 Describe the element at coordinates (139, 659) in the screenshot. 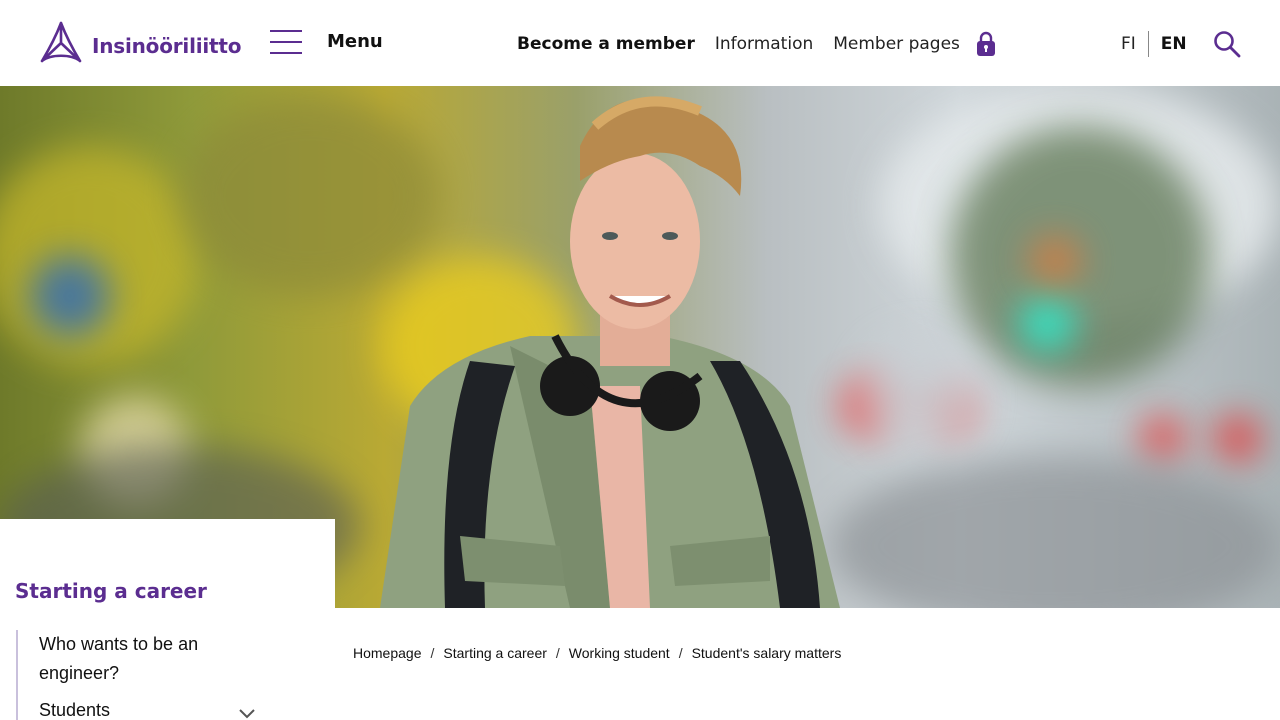

I see `sidebar-item-who-wants-to-be-an-engineer: Who wants to be an engineer?` at that location.